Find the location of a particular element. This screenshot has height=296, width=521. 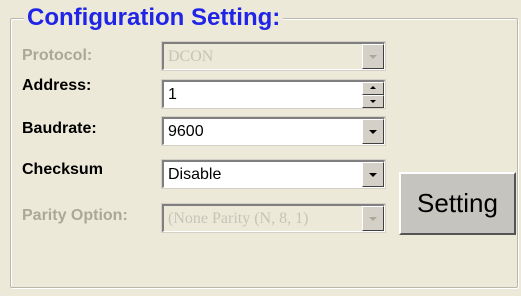

arrow-up-icon is located at coordinates (373, 87).